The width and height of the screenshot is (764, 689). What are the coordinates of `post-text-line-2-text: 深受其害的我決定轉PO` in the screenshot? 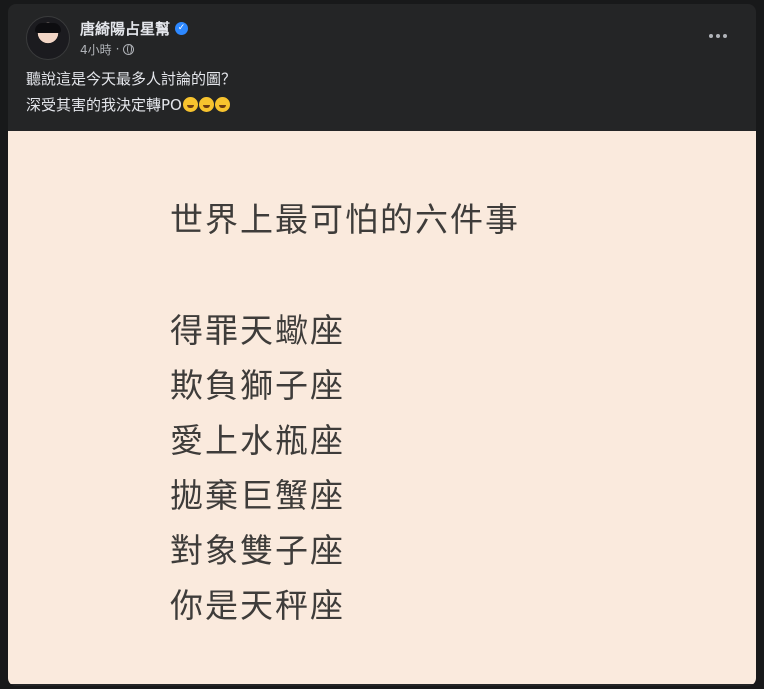 It's located at (104, 105).